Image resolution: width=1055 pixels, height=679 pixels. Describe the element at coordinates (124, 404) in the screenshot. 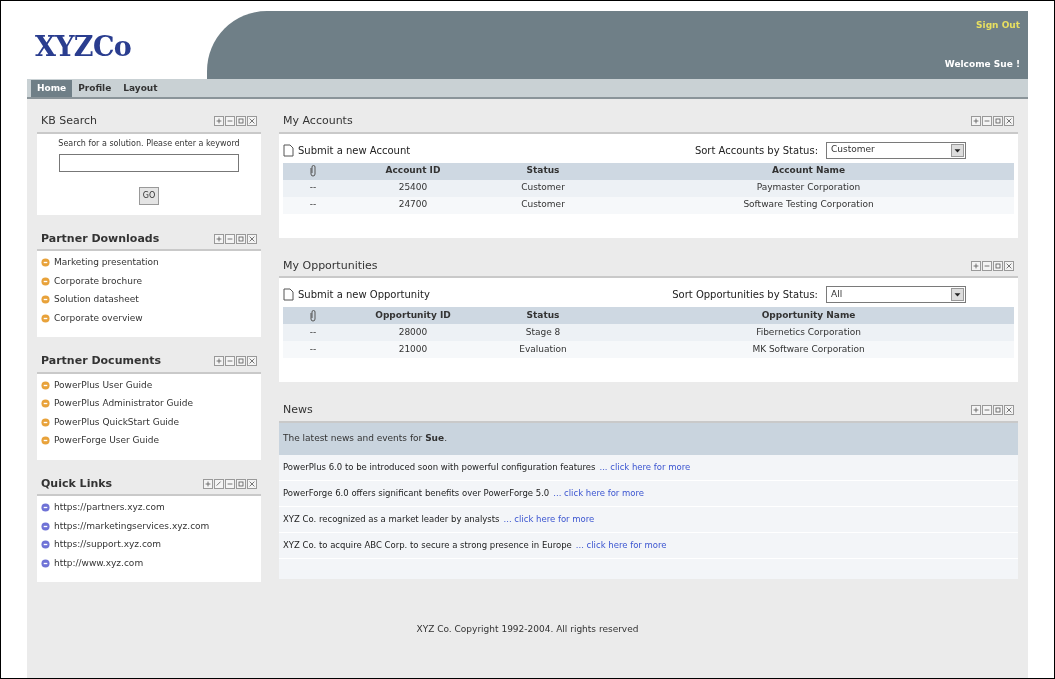

I see `list-link: PowerPlus Administrator Guide` at that location.